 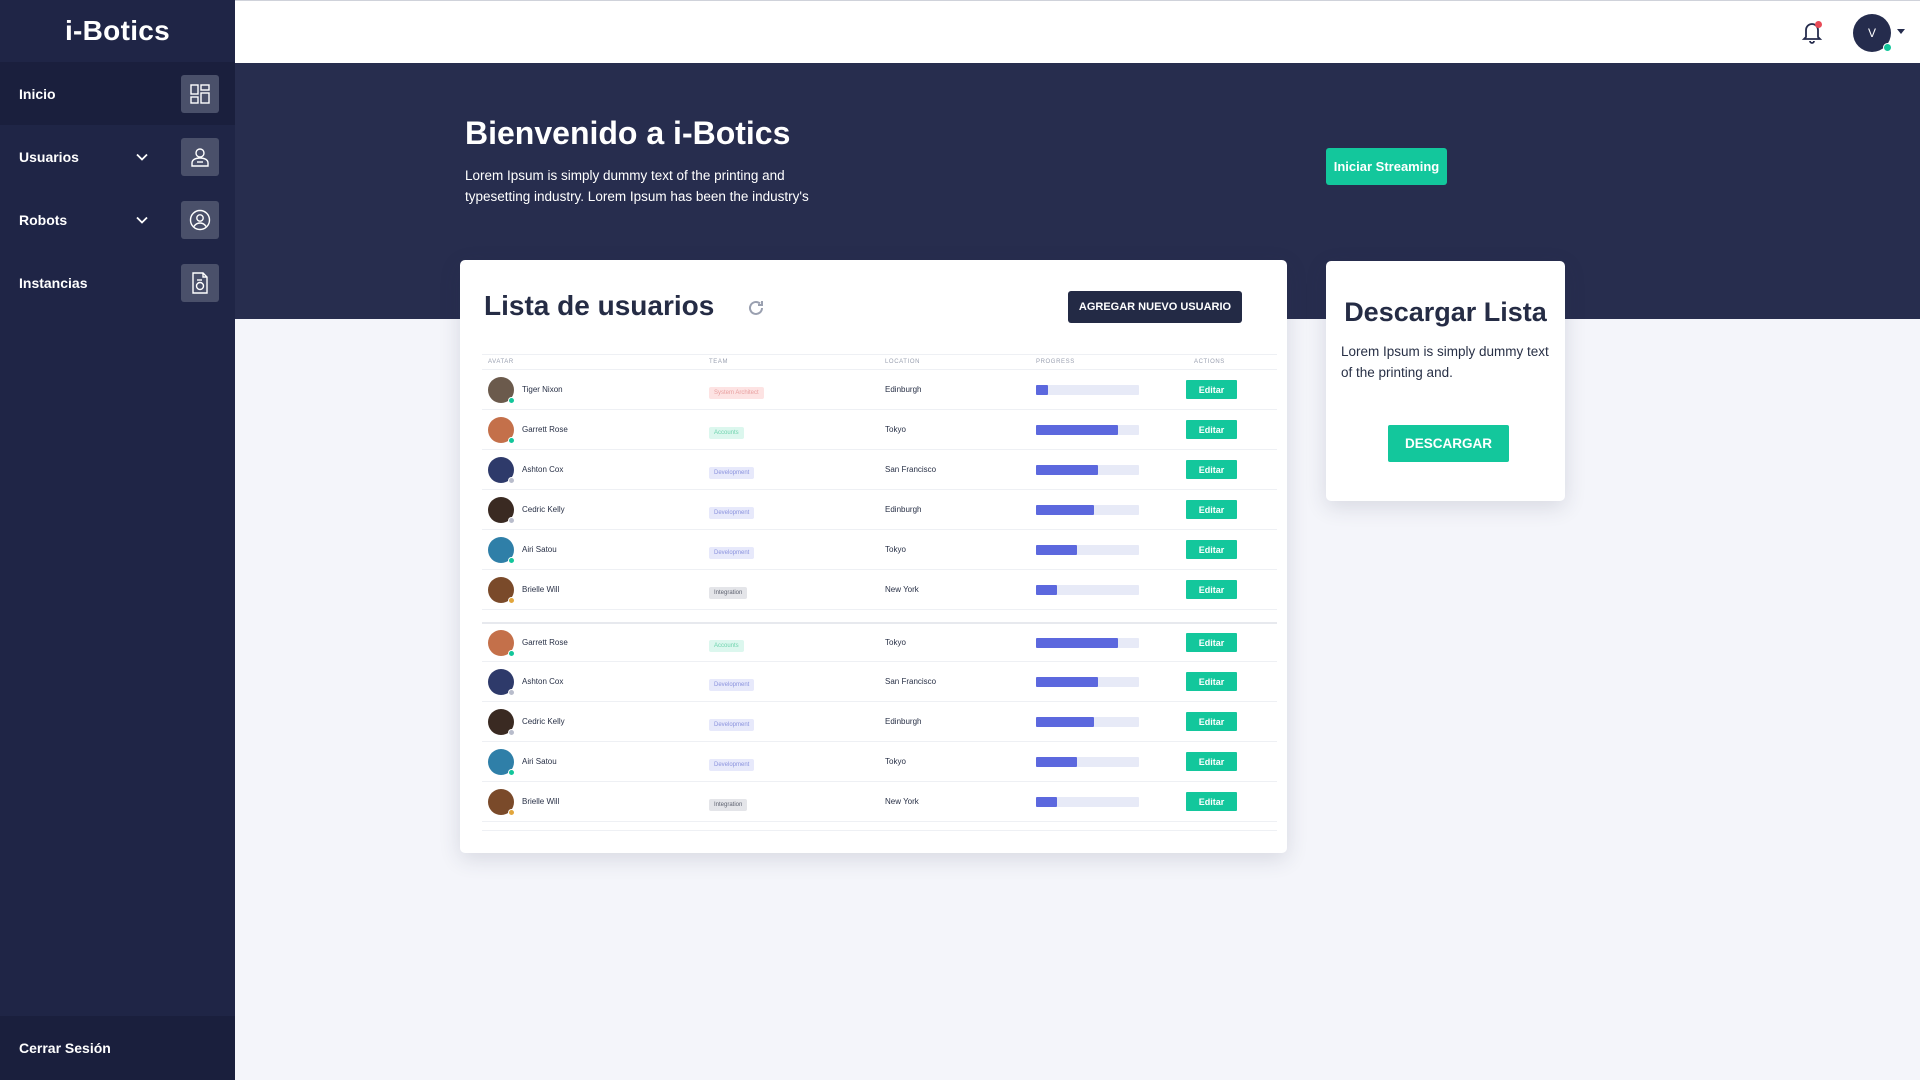 I want to click on add-user-button: AGREGAR NUEVO USUARIO, so click(x=1155, y=307).